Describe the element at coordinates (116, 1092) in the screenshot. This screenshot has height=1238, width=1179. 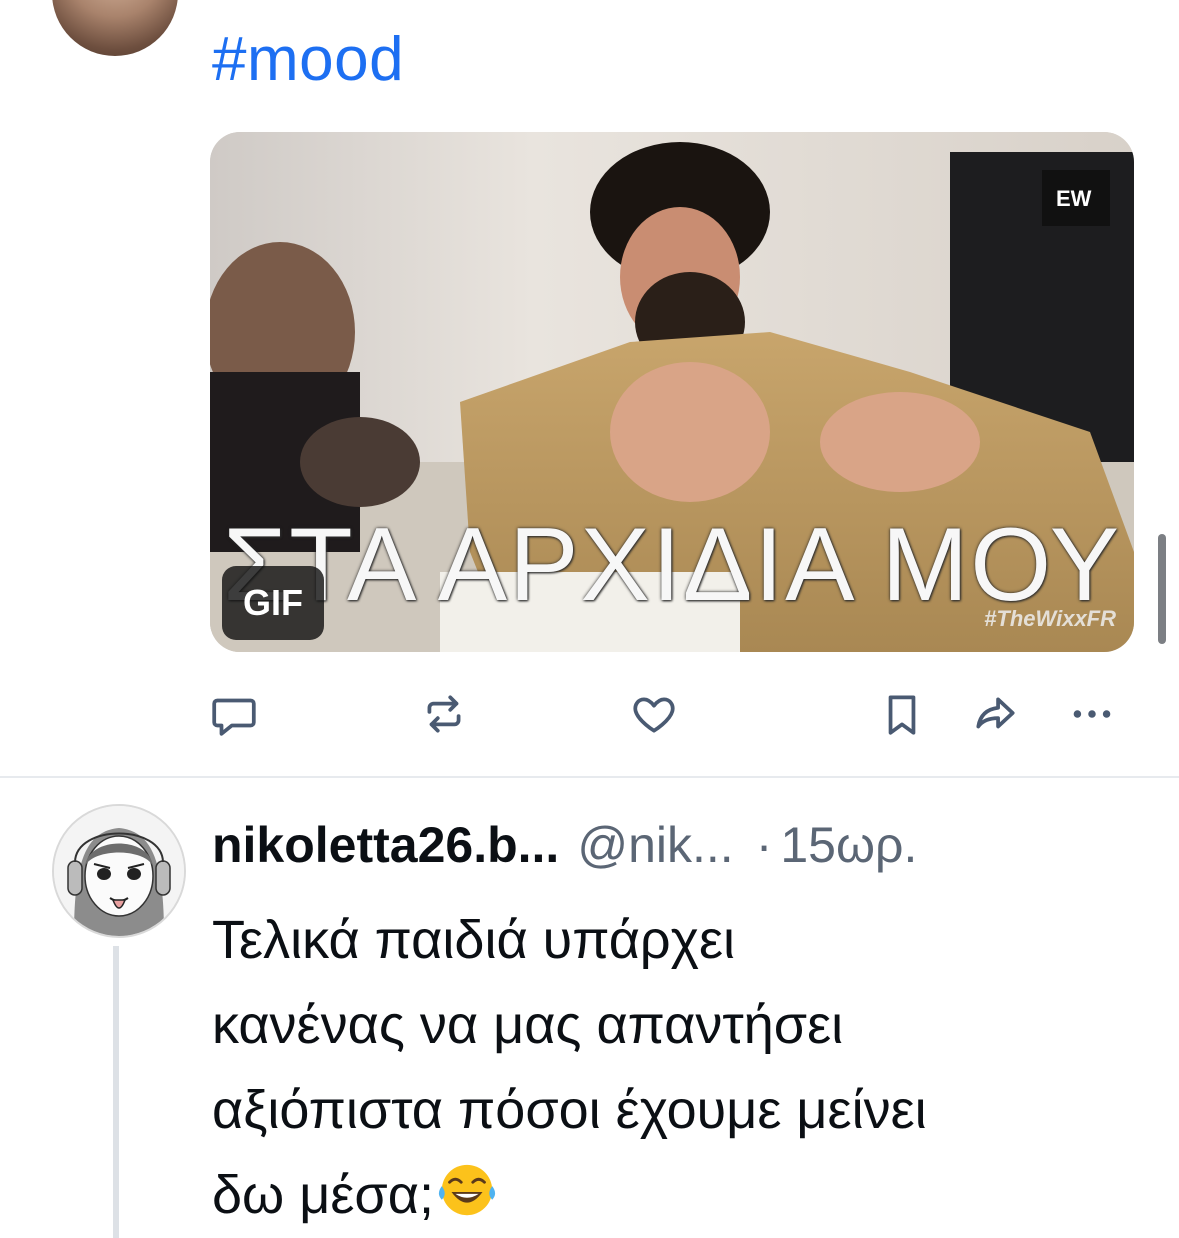
I see `thread-line` at that location.